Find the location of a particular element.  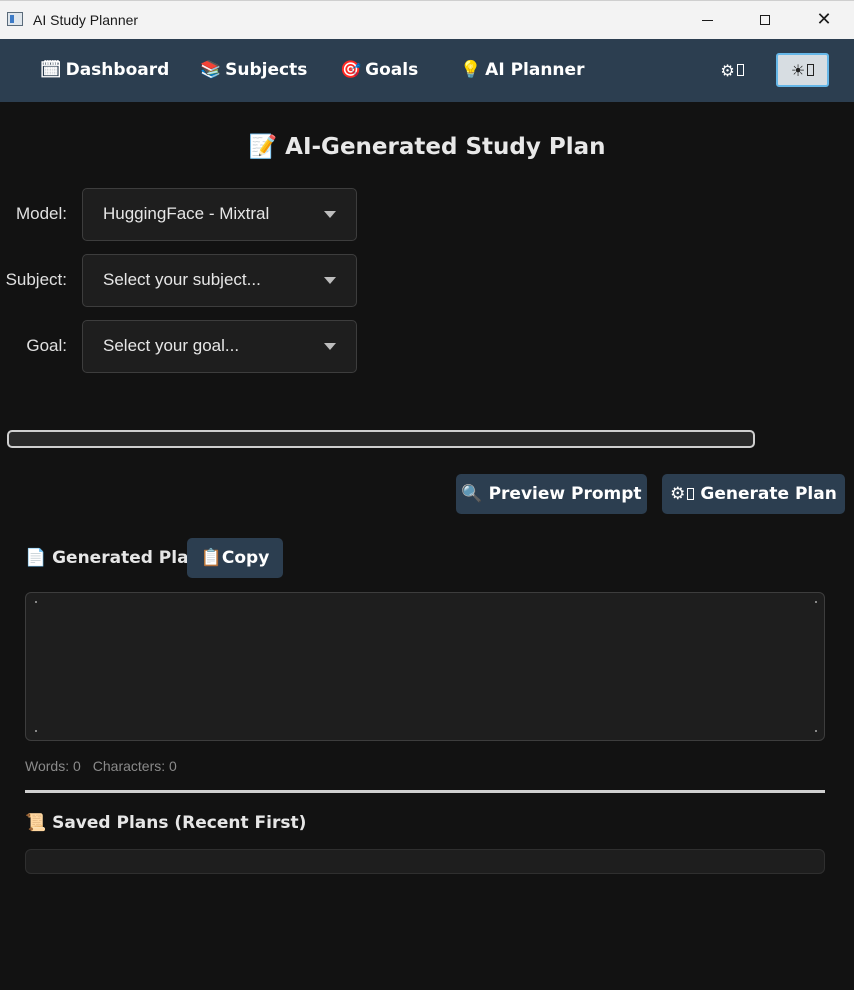

maximize-button is located at coordinates (765, 20).